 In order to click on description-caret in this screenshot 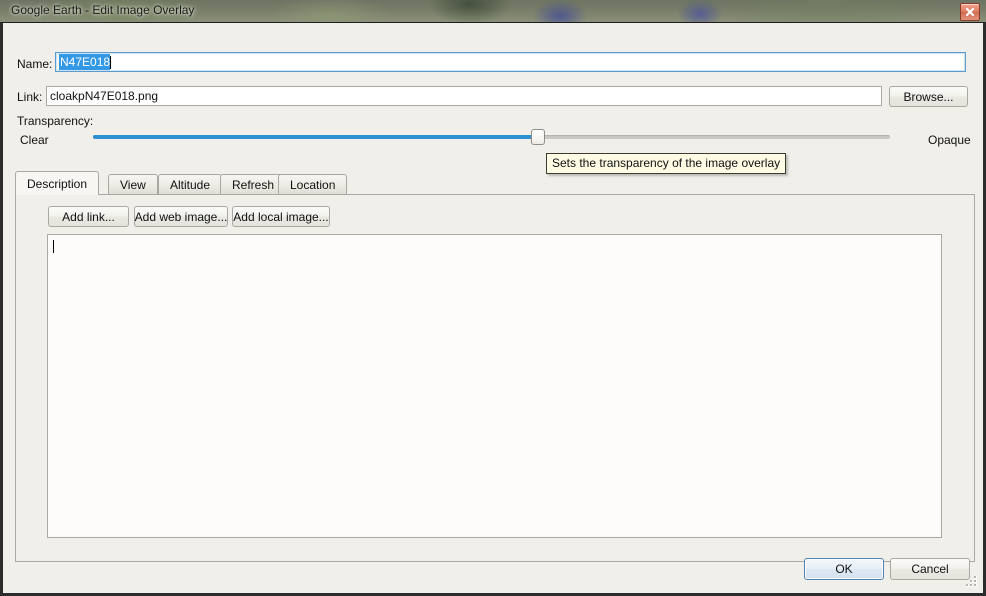, I will do `click(53, 246)`.